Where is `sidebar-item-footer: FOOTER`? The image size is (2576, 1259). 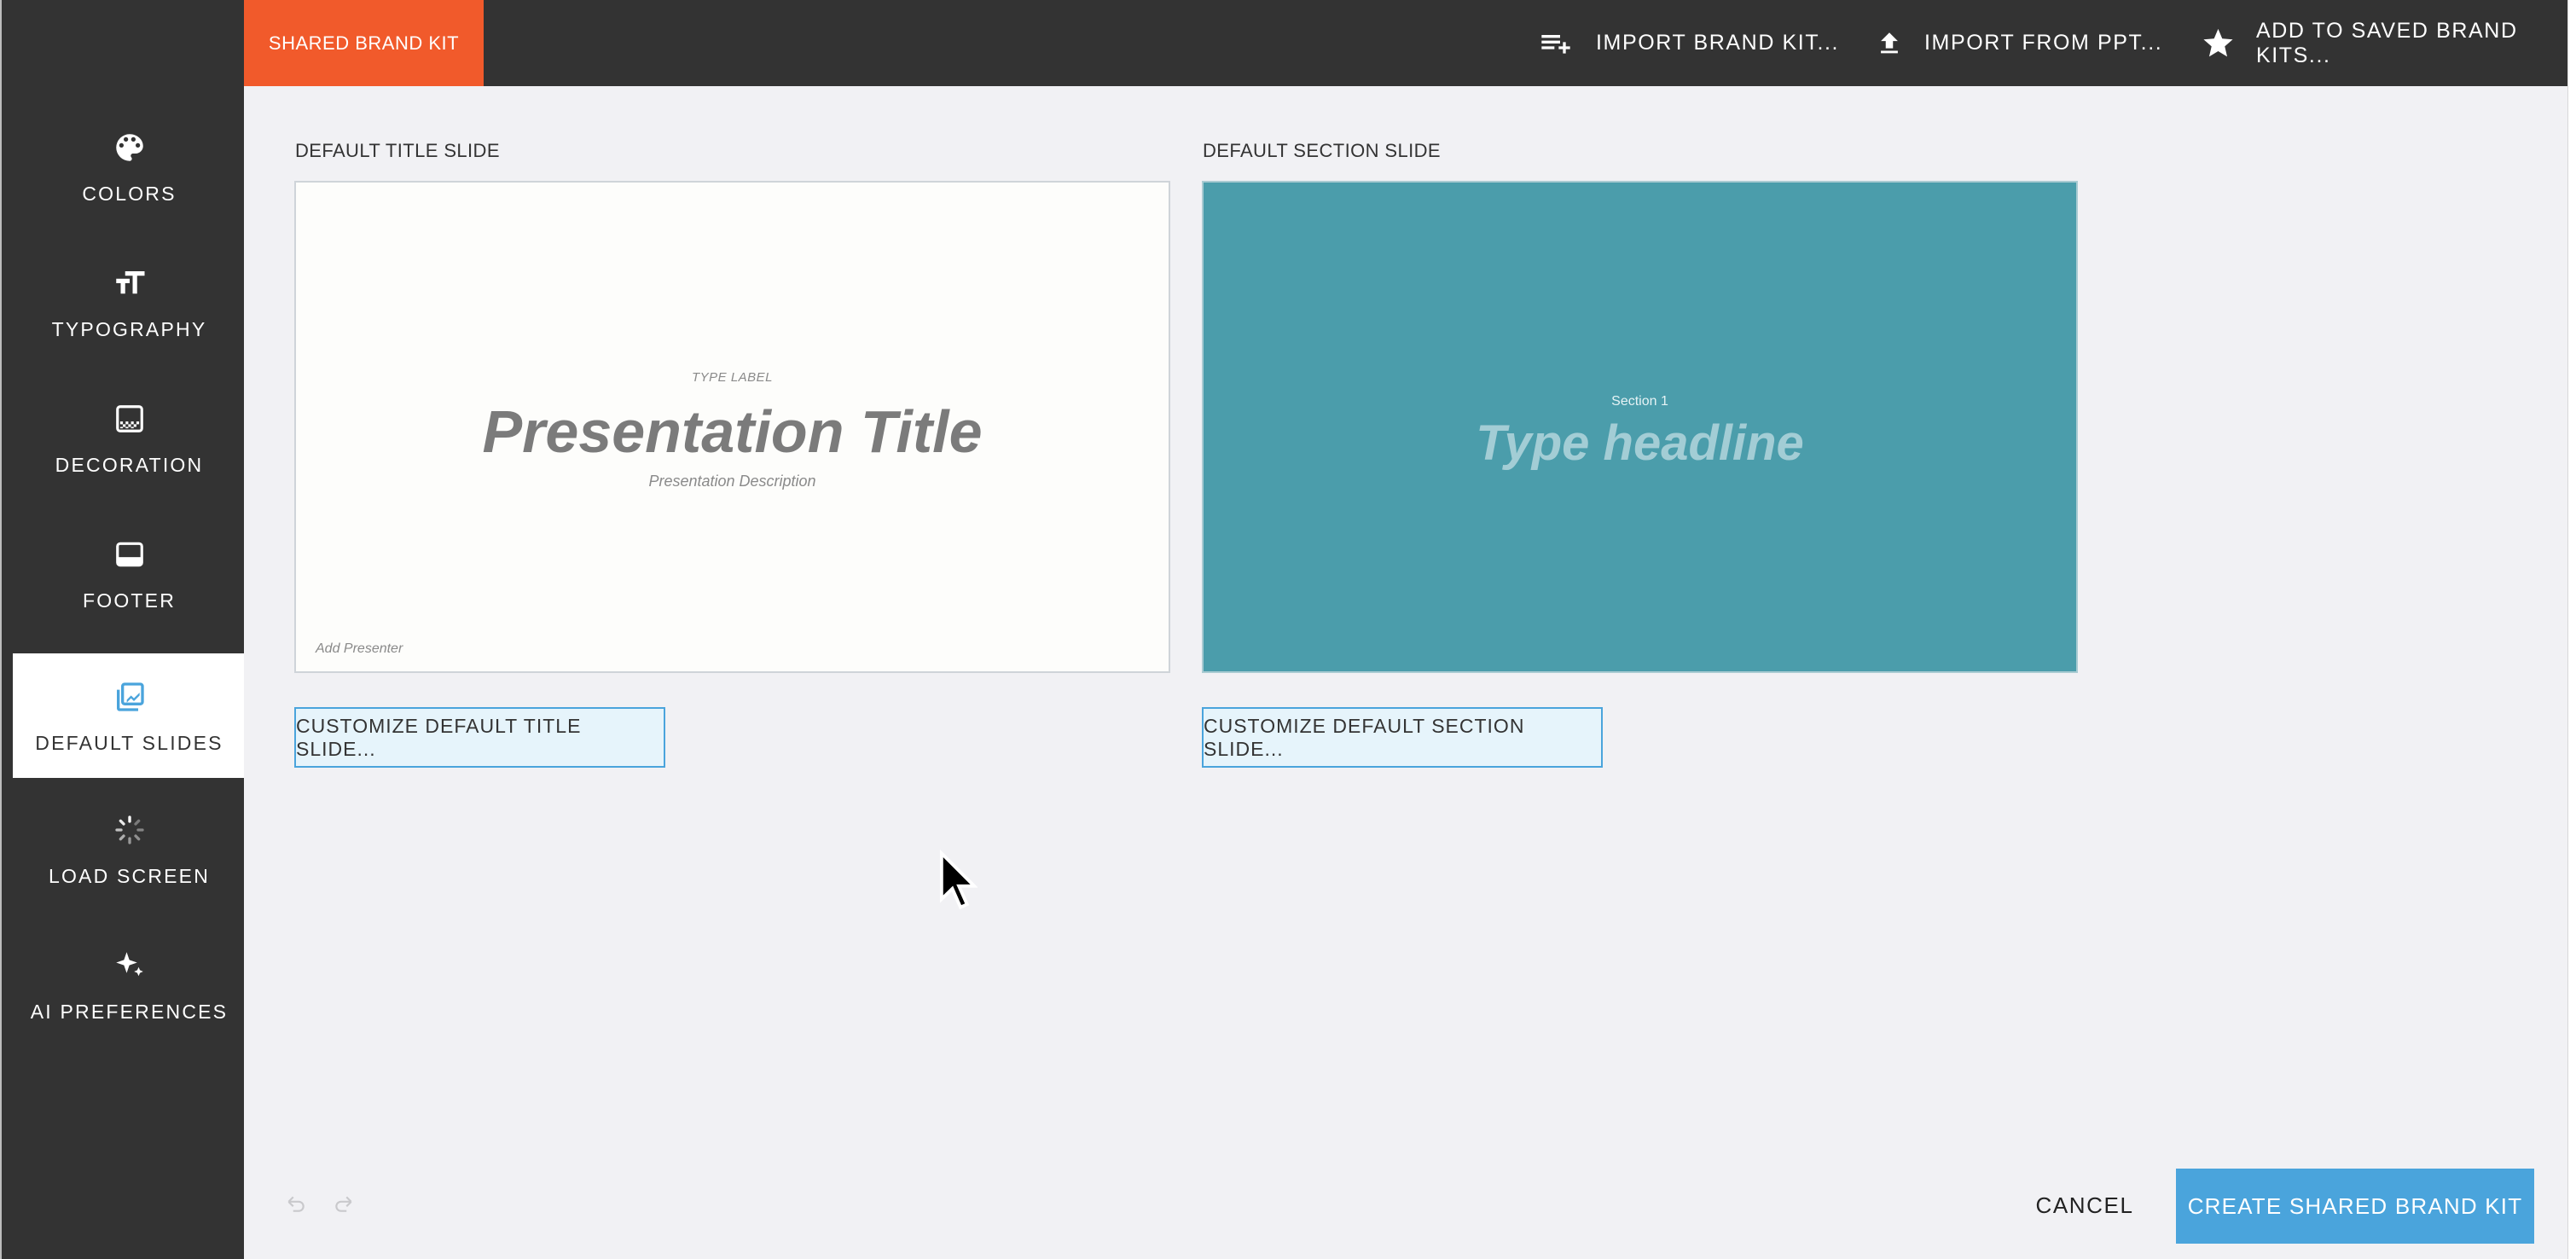
sidebar-item-footer: FOOTER is located at coordinates (129, 573).